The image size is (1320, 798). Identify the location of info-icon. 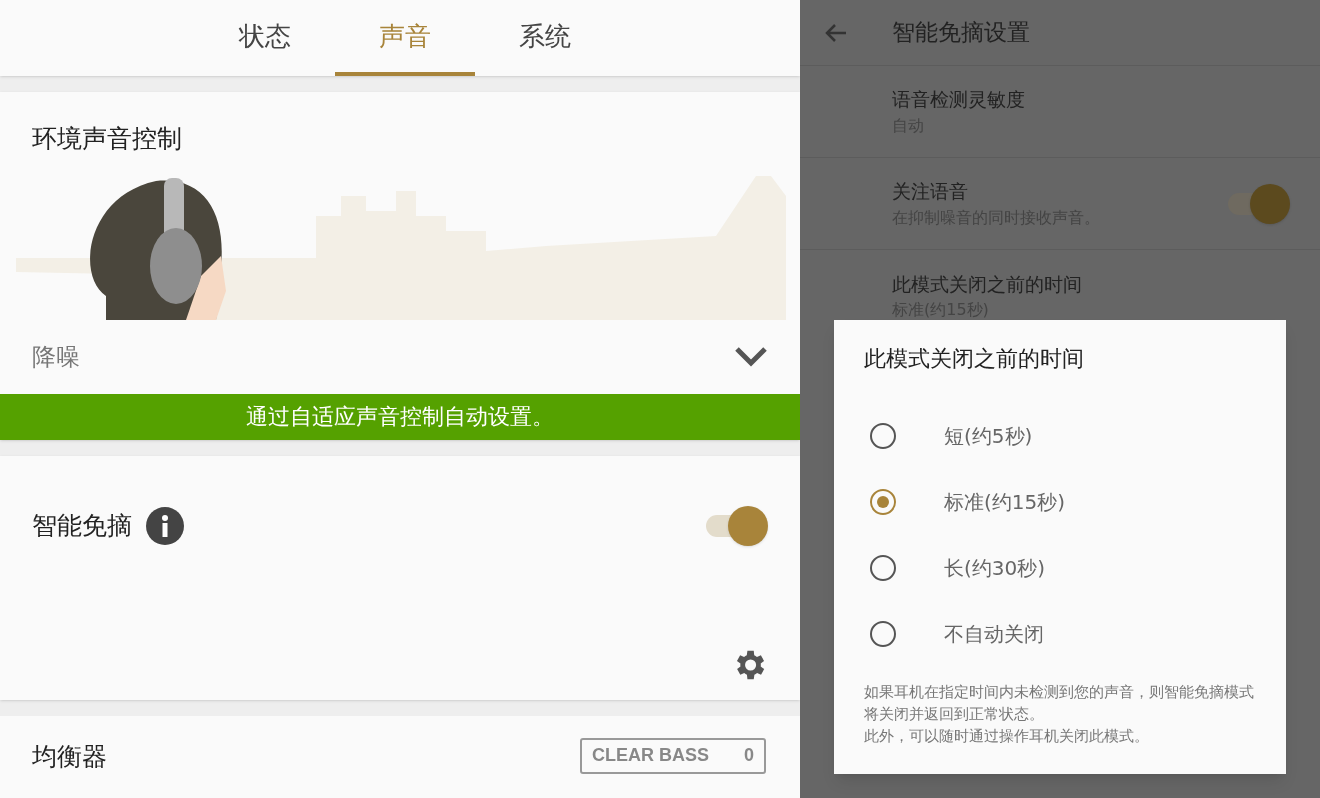
(165, 525).